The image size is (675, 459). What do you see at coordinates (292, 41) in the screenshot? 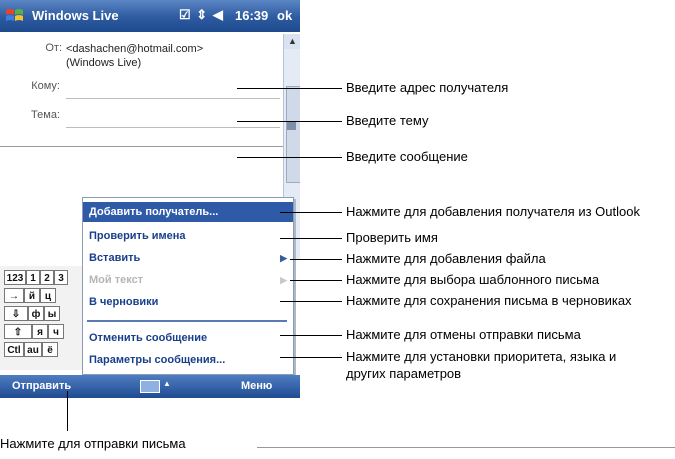
I see `scroll-up-arrow-icon: ▲` at bounding box center [292, 41].